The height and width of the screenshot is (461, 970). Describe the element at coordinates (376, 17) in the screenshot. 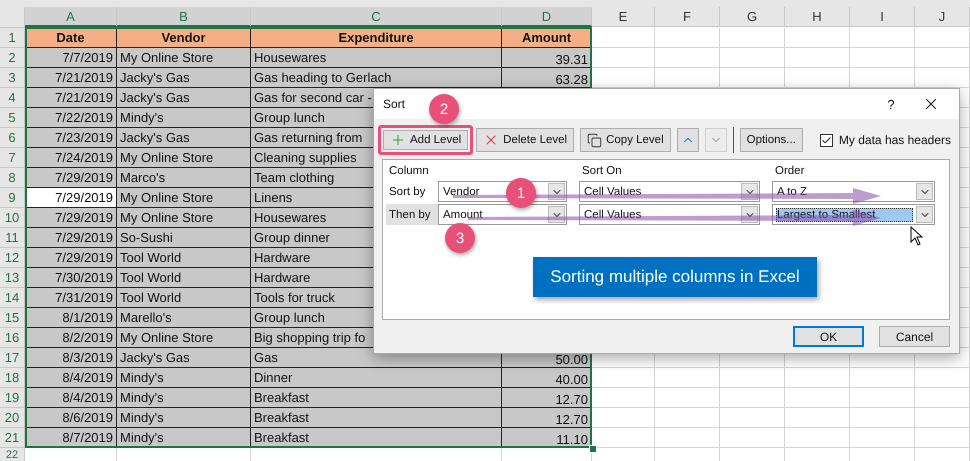

I see `column-header: C` at that location.